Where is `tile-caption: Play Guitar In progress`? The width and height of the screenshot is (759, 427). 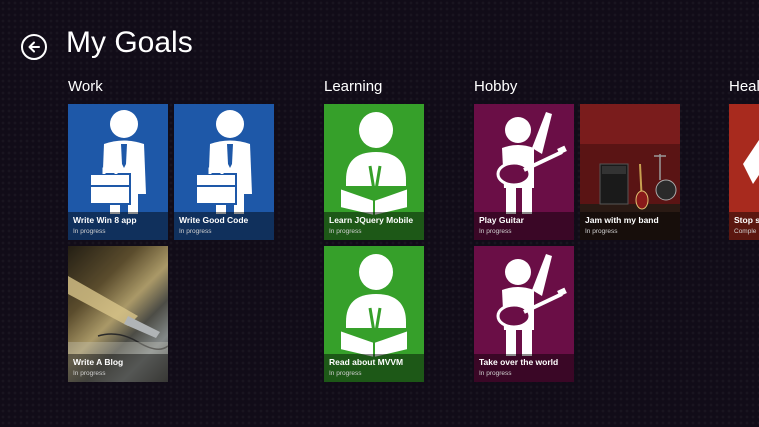
tile-caption: Play Guitar In progress is located at coordinates (524, 226).